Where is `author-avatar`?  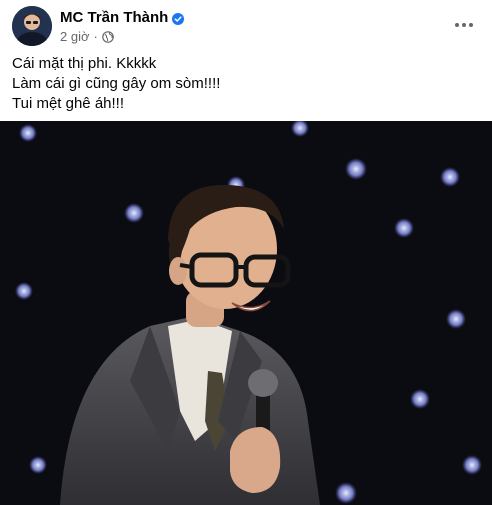
author-avatar is located at coordinates (32, 26).